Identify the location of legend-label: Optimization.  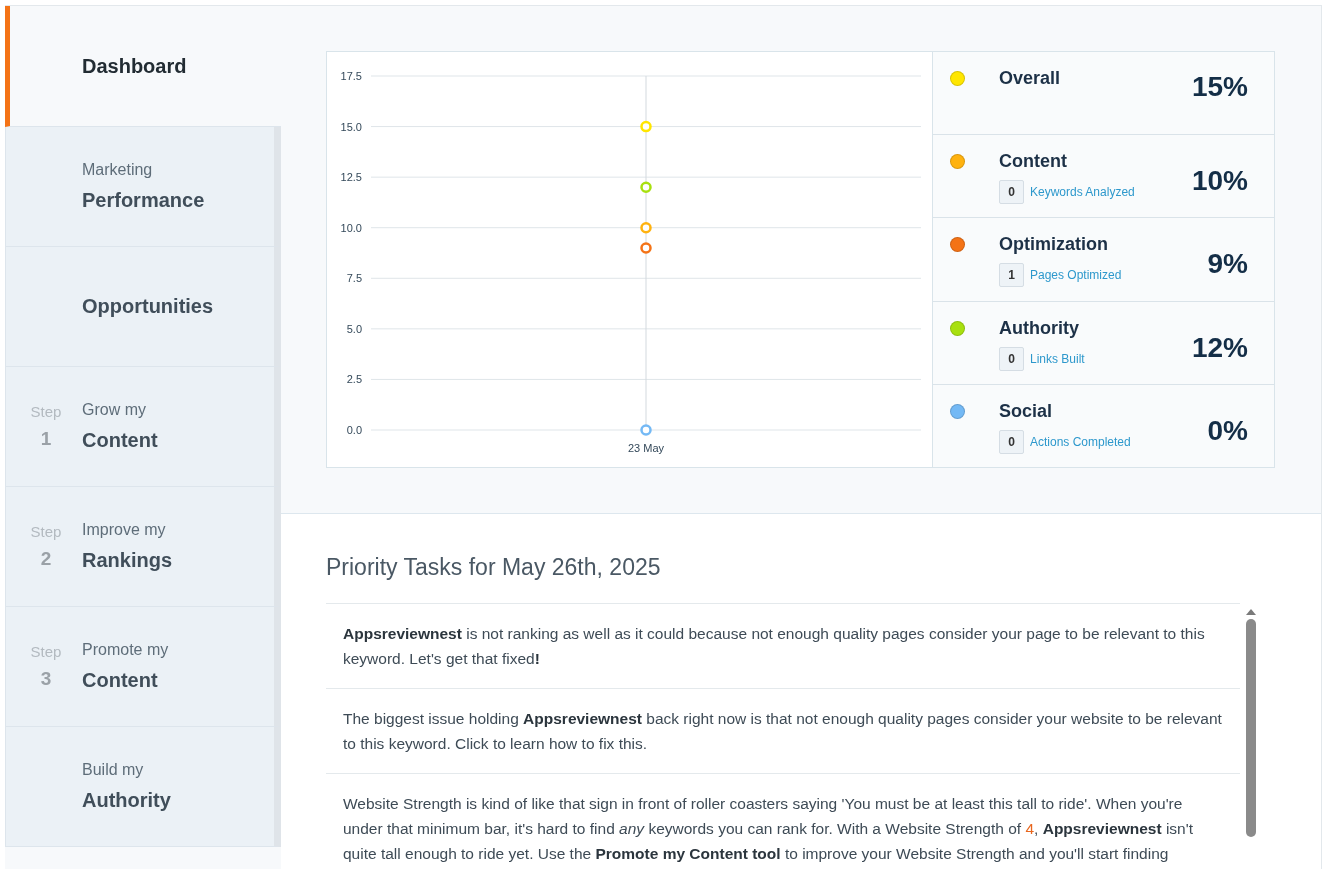
(1053, 244).